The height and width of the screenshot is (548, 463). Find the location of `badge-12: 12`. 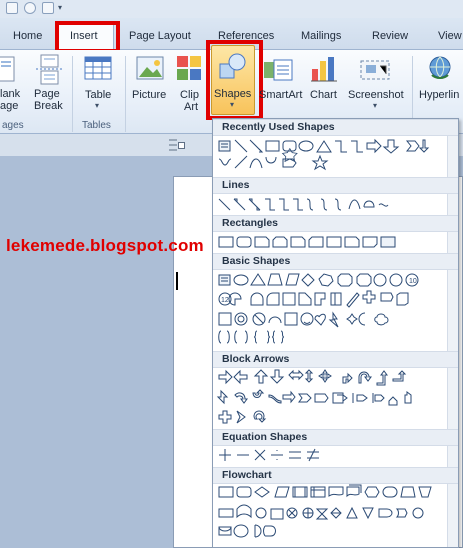

badge-12: 12 is located at coordinates (225, 300).